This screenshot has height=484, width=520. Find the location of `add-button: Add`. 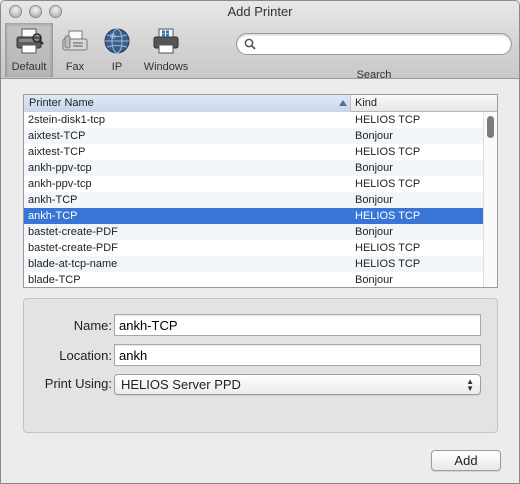

add-button: Add is located at coordinates (466, 460).